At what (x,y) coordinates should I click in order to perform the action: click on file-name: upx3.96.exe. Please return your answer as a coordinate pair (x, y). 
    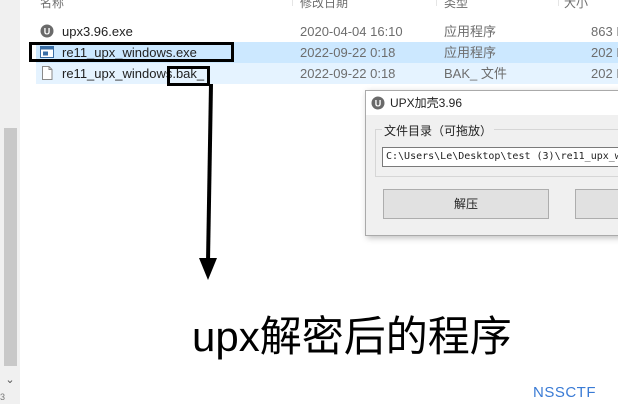
    Looking at the image, I should click on (97, 31).